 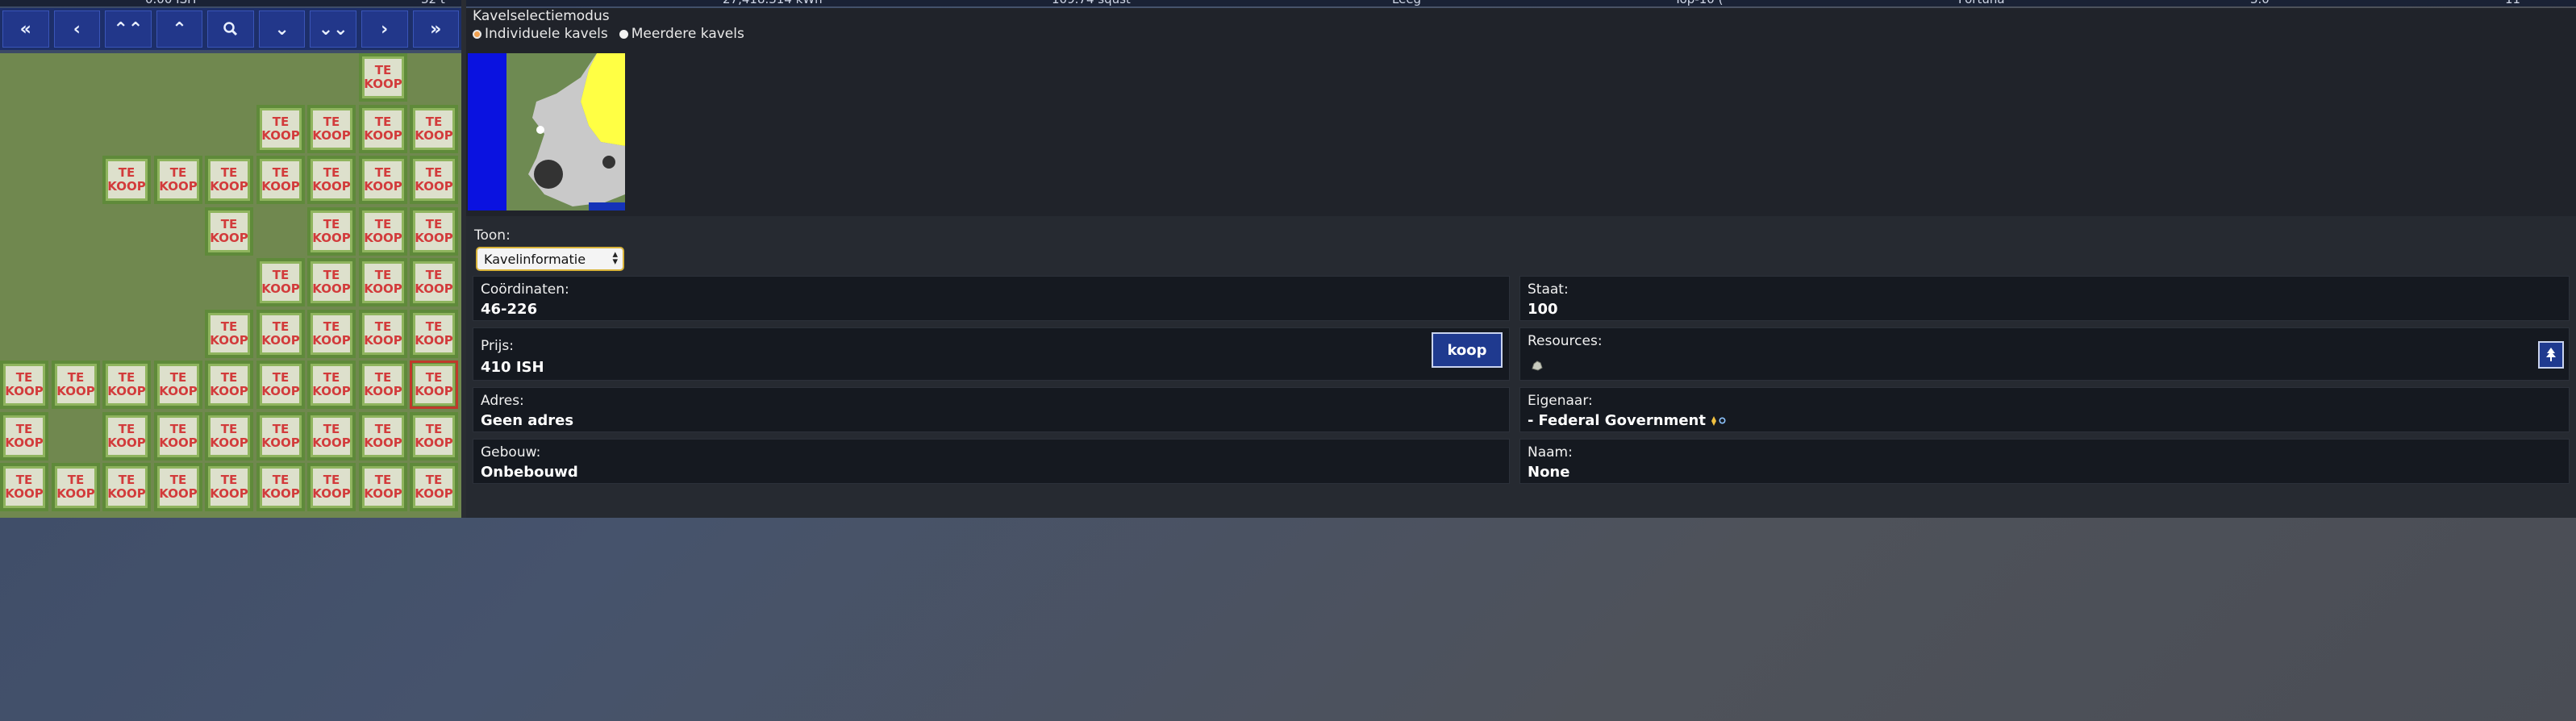 I want to click on state-label: Staat:, so click(x=1548, y=289).